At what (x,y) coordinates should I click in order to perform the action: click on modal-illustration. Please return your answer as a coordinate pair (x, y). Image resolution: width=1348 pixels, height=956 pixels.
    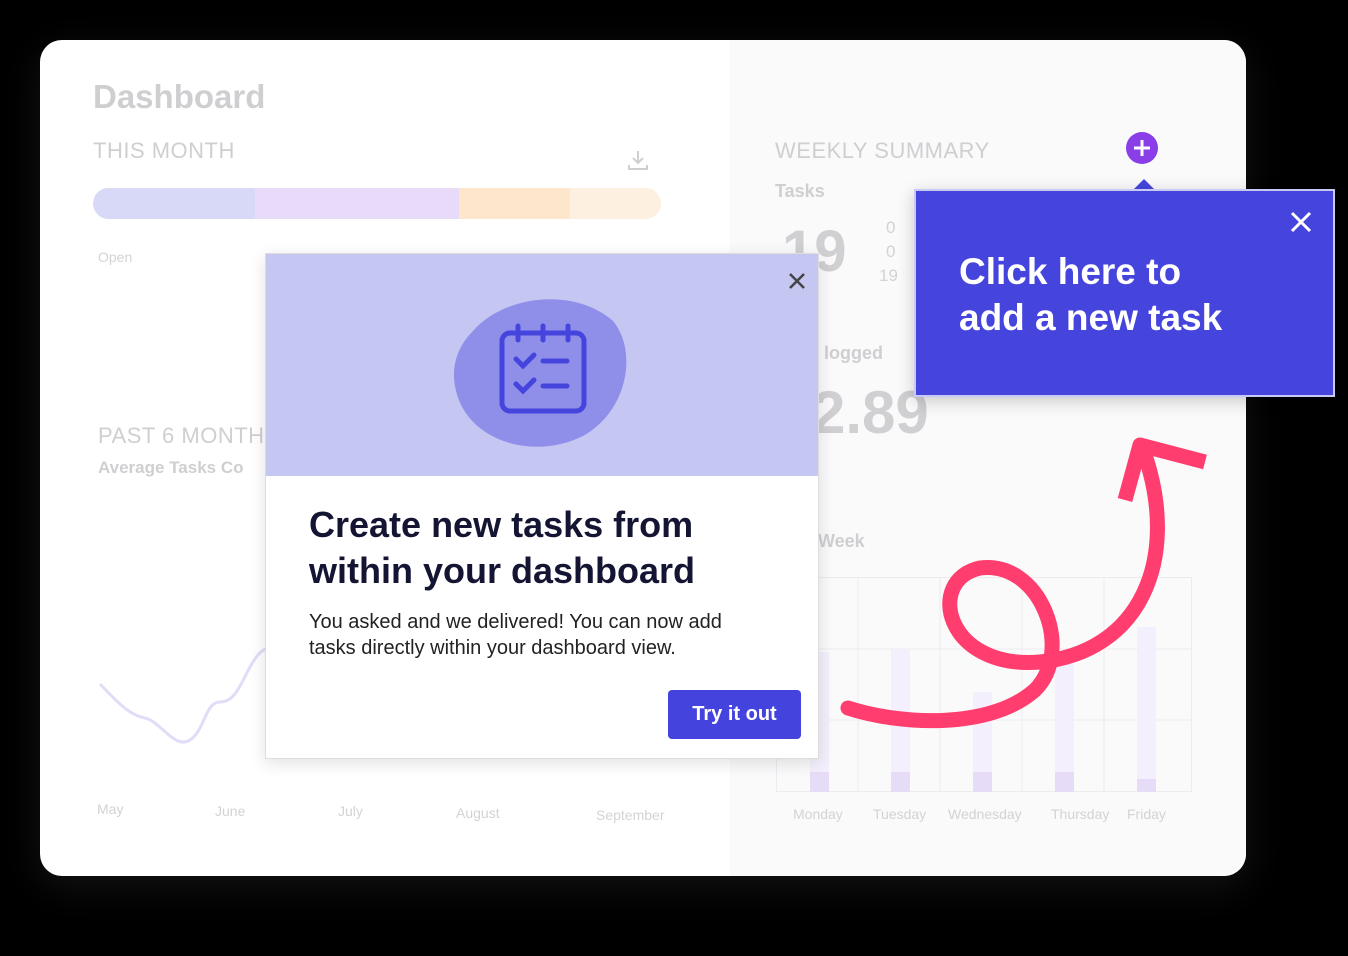
    Looking at the image, I should click on (542, 365).